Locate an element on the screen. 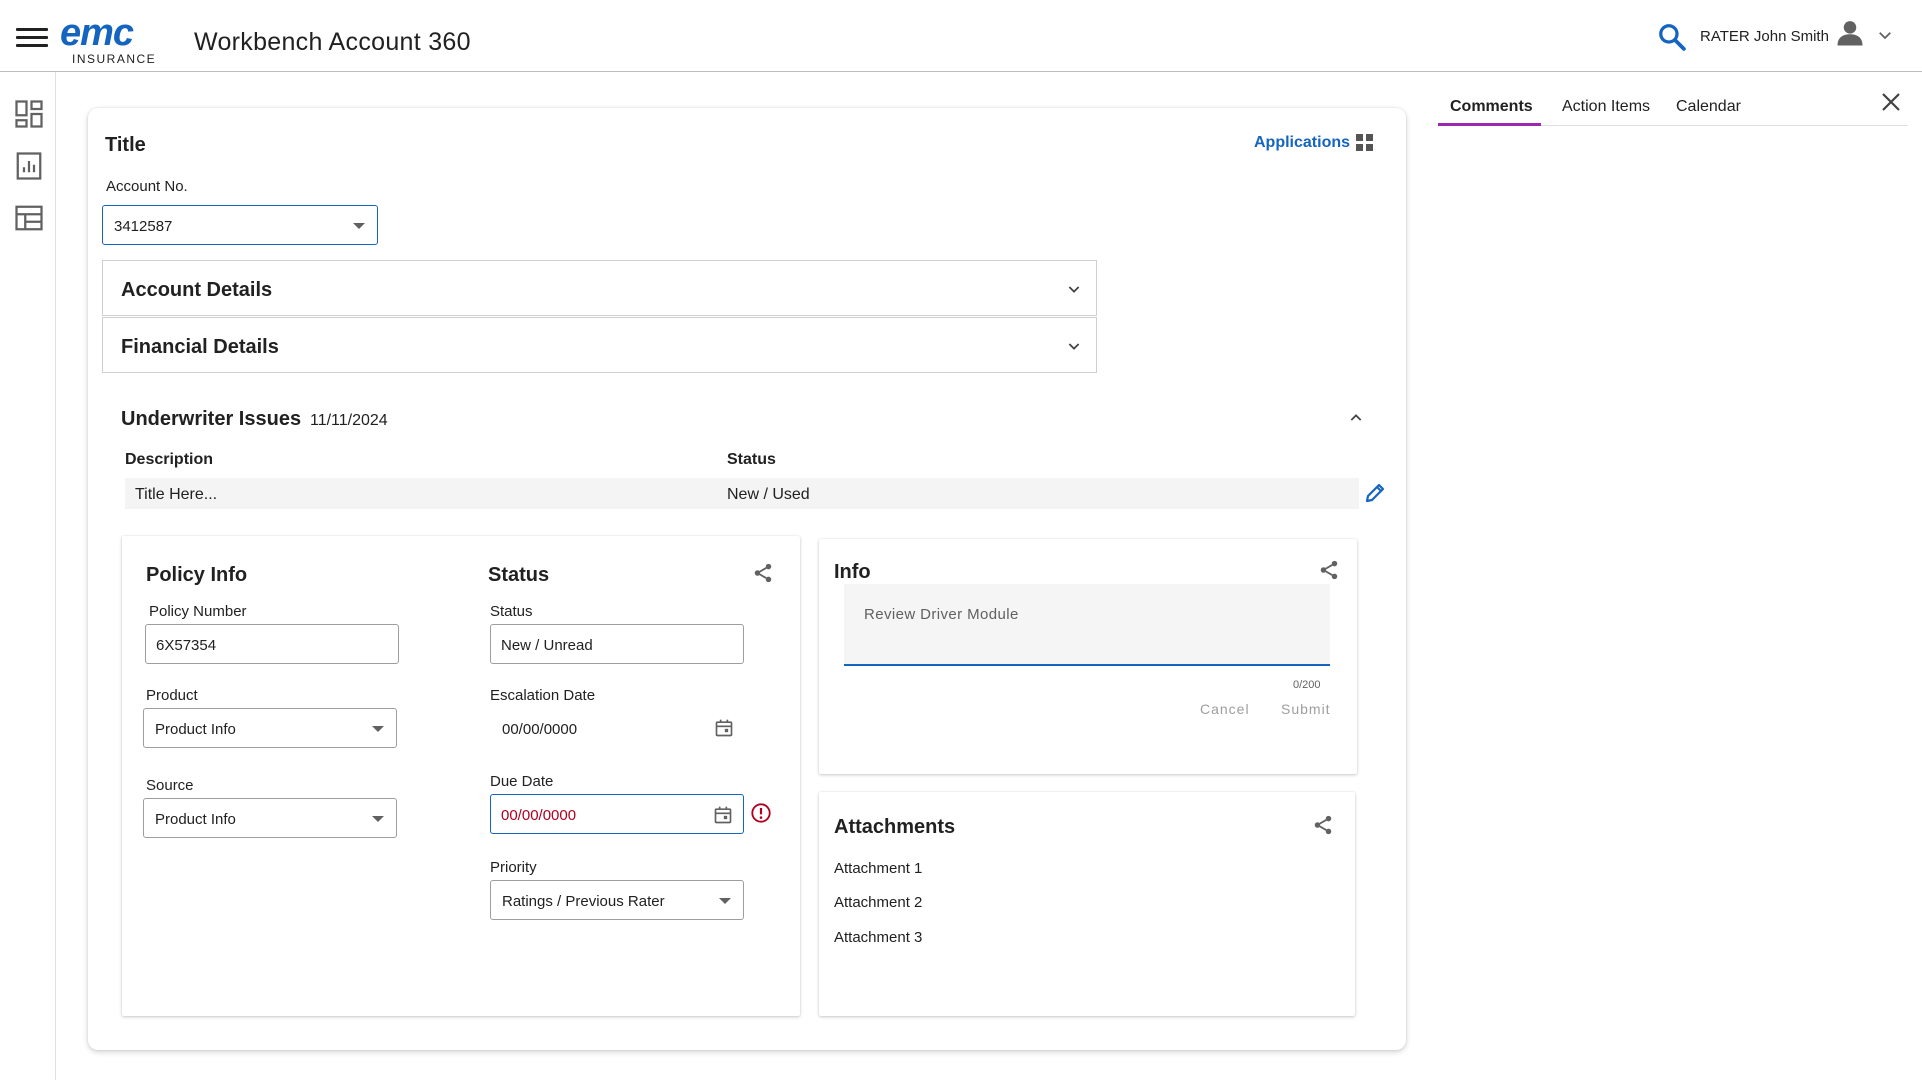  chevron-up-icon is located at coordinates (1356, 418).